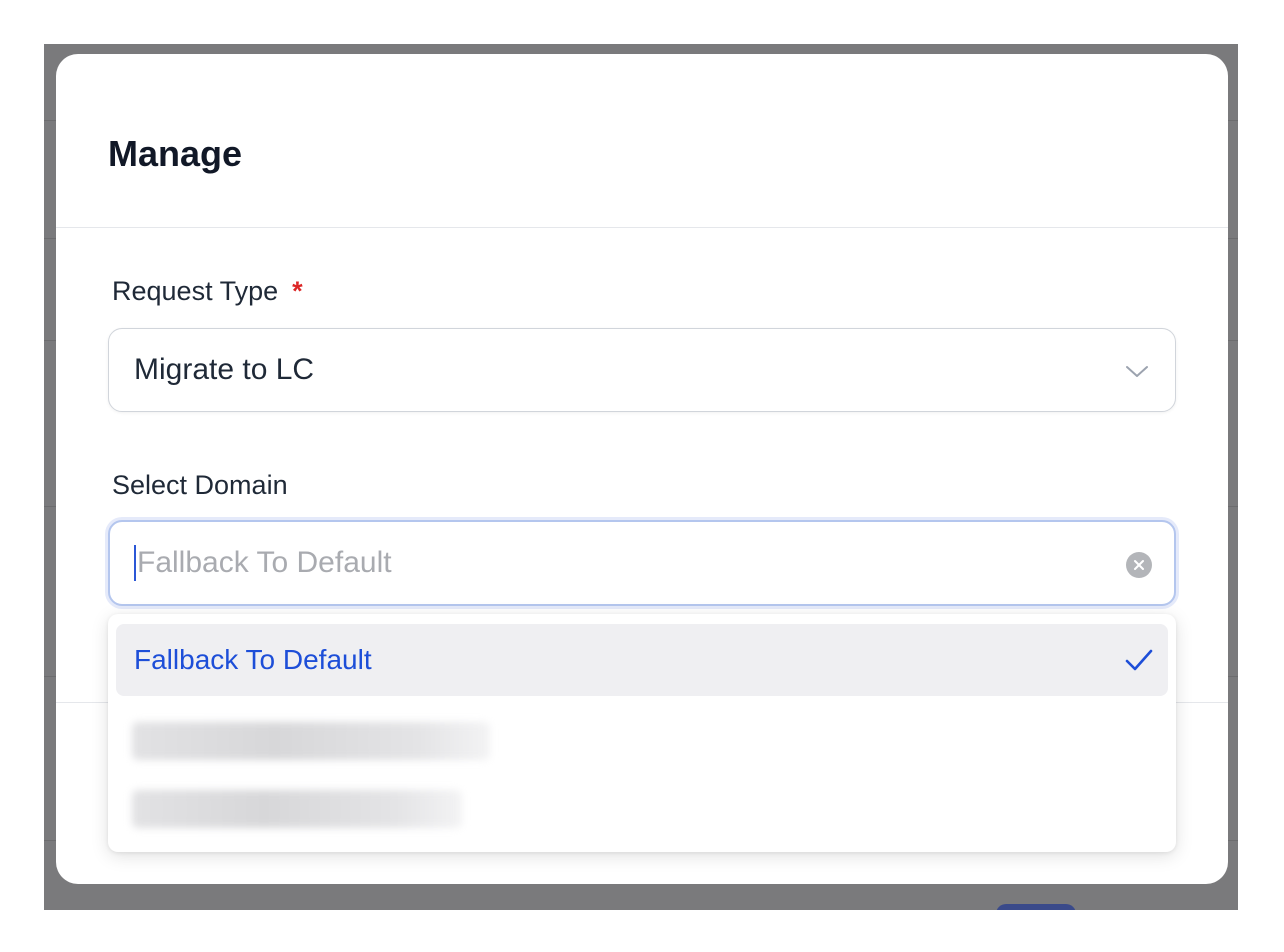 Image resolution: width=1284 pixels, height=952 pixels. I want to click on required-asterisk: *, so click(297, 291).